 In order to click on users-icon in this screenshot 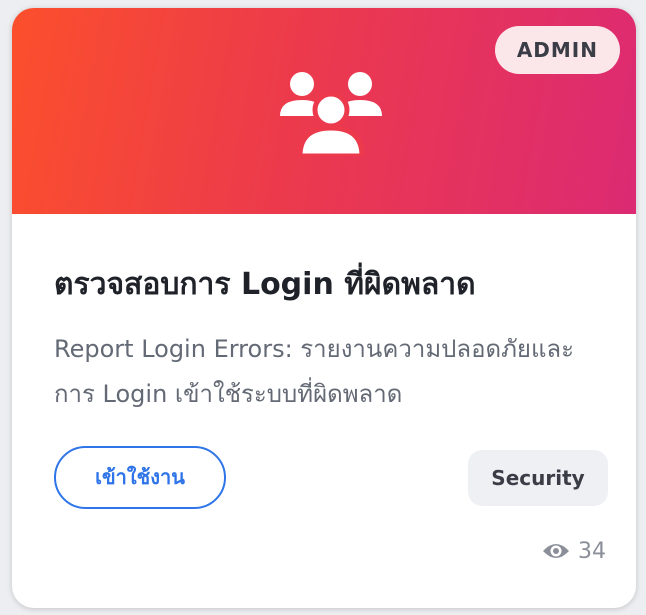, I will do `click(331, 114)`.